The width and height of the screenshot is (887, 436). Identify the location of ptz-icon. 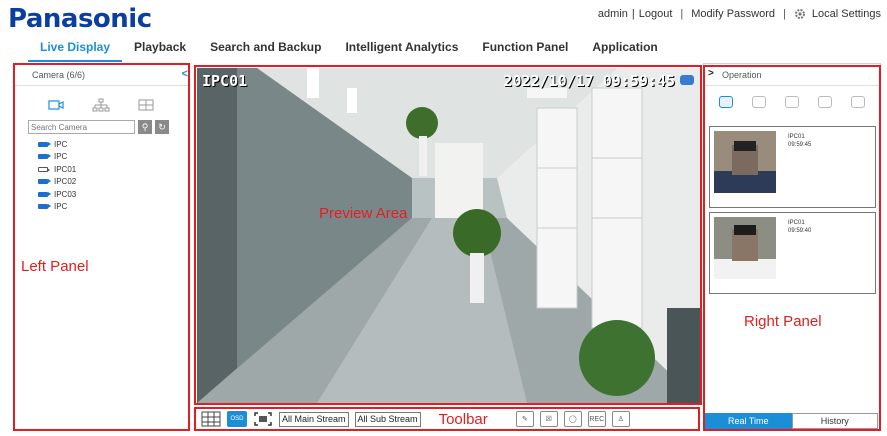
(824, 102).